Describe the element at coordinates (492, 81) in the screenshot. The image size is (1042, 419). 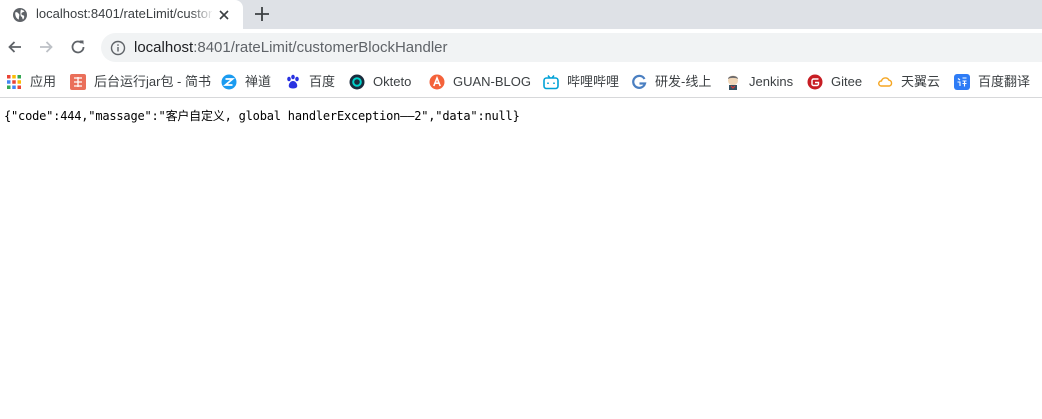
I see `bookmark-label: GUAN-BLOG` at that location.